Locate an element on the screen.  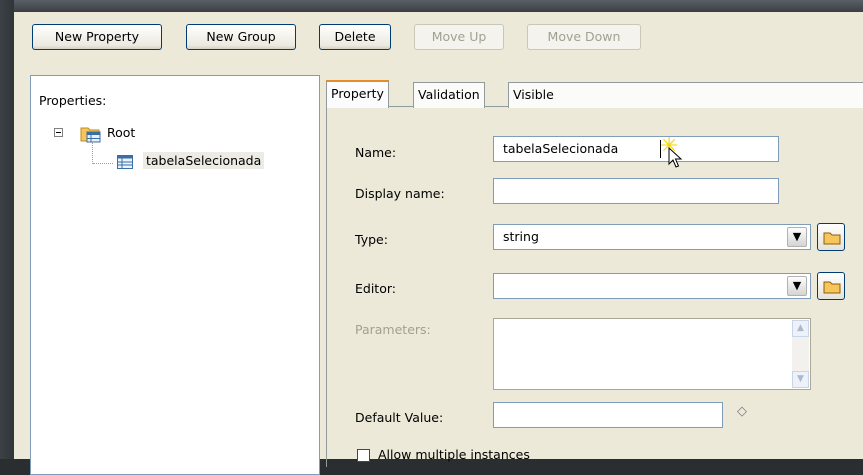
default-value-label: Default Value: is located at coordinates (399, 417).